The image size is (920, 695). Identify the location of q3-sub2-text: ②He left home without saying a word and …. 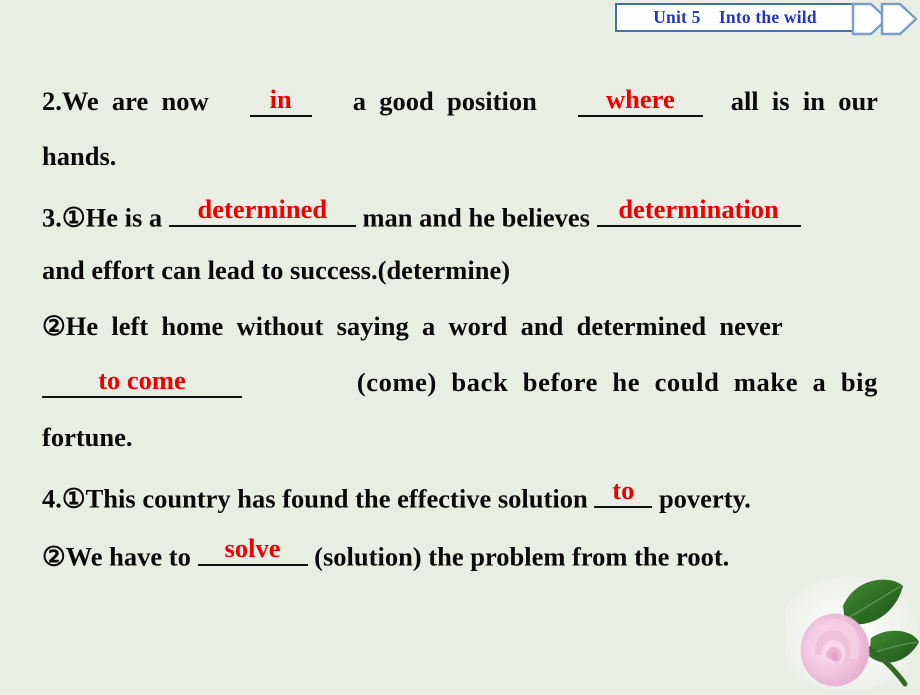
(412, 326).